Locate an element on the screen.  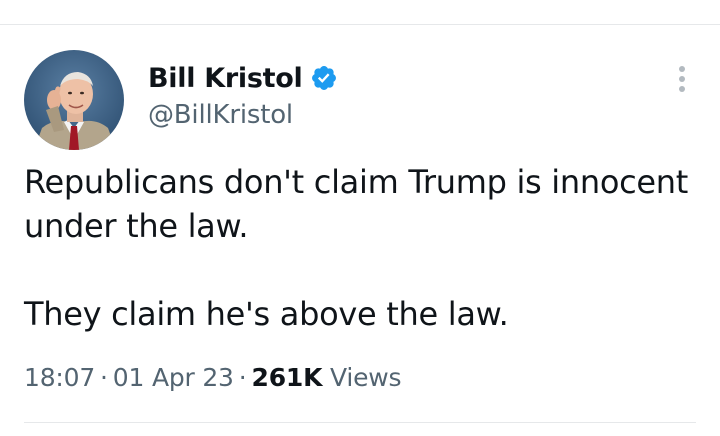
top-divider is located at coordinates (360, 24).